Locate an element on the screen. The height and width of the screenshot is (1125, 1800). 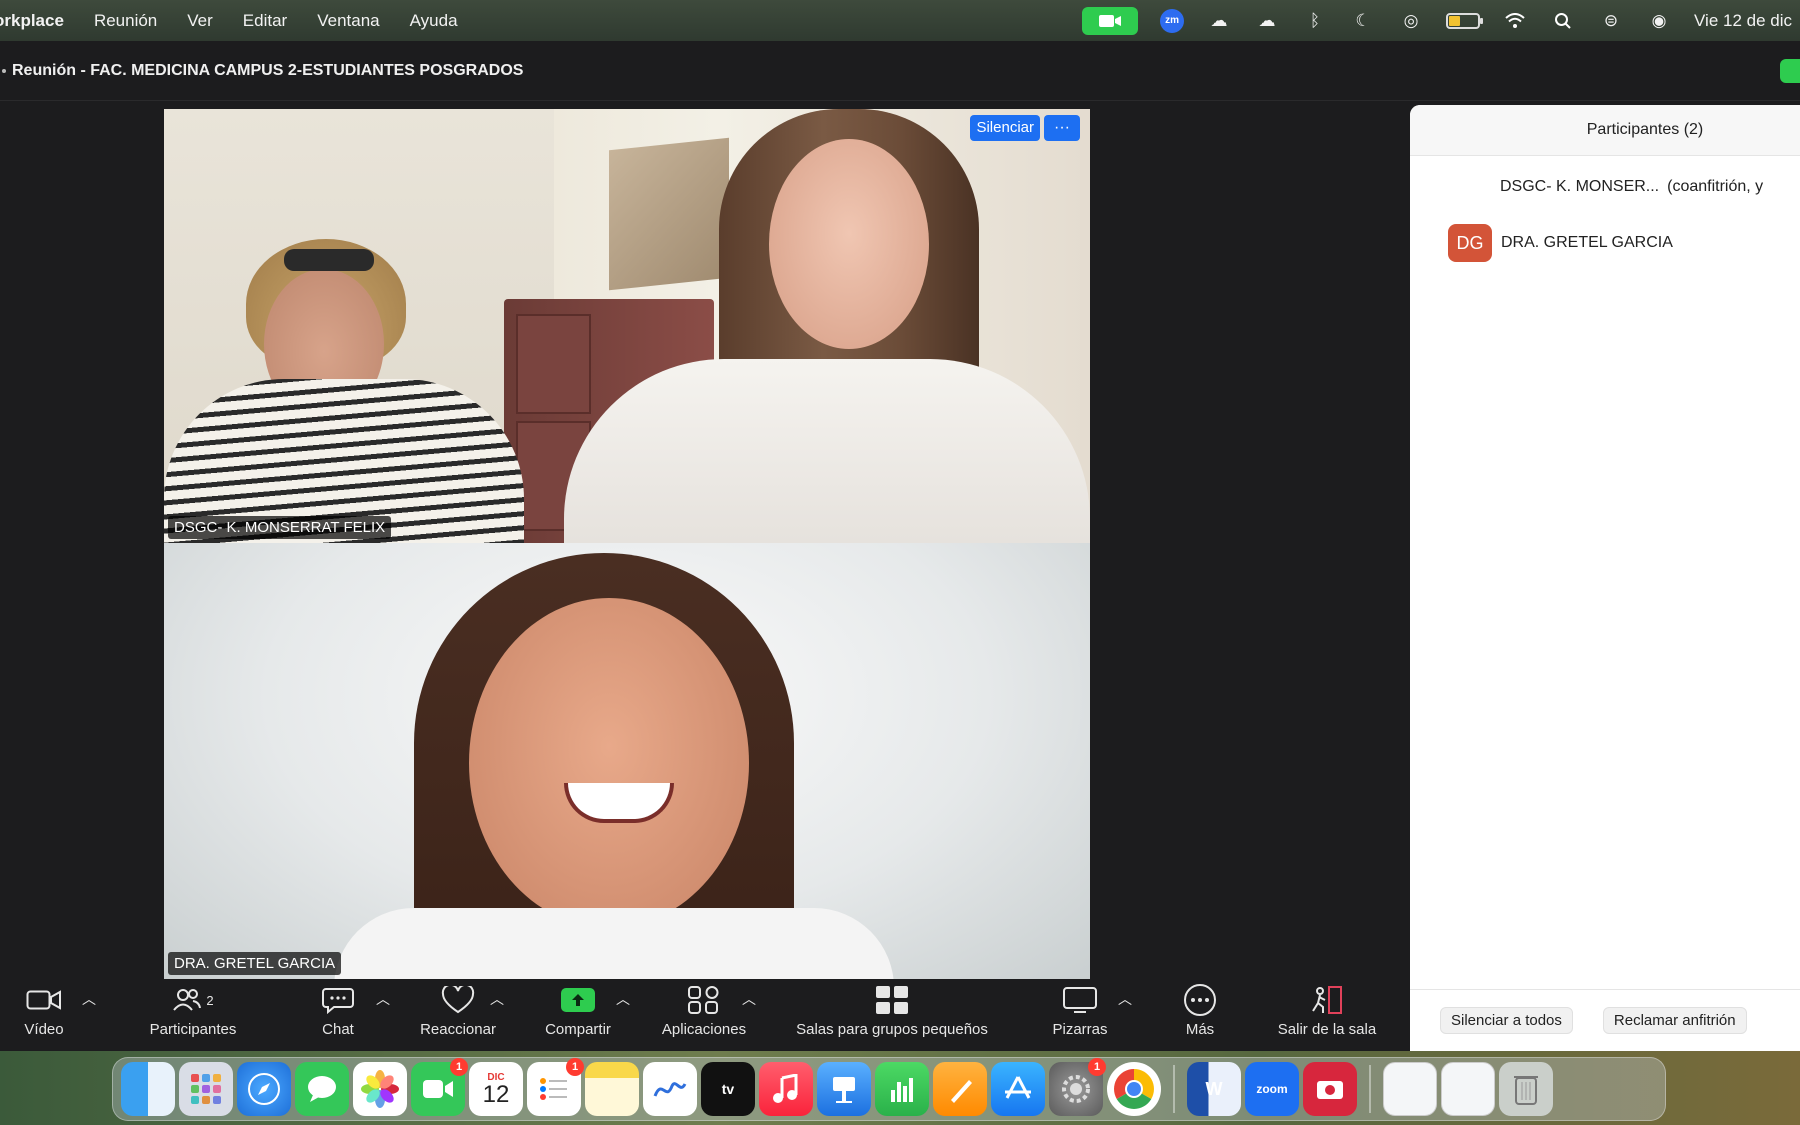
apps-icon is located at coordinates (704, 1000).